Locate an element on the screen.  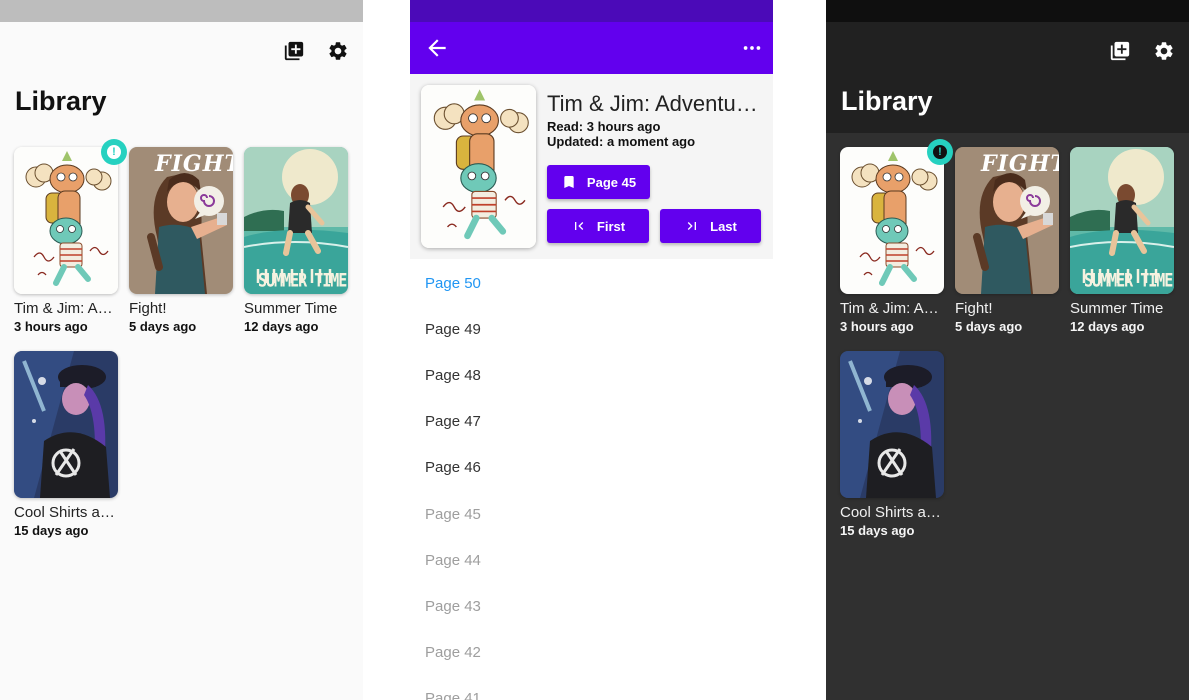
page-list-item: Page 43 is located at coordinates (591, 606).